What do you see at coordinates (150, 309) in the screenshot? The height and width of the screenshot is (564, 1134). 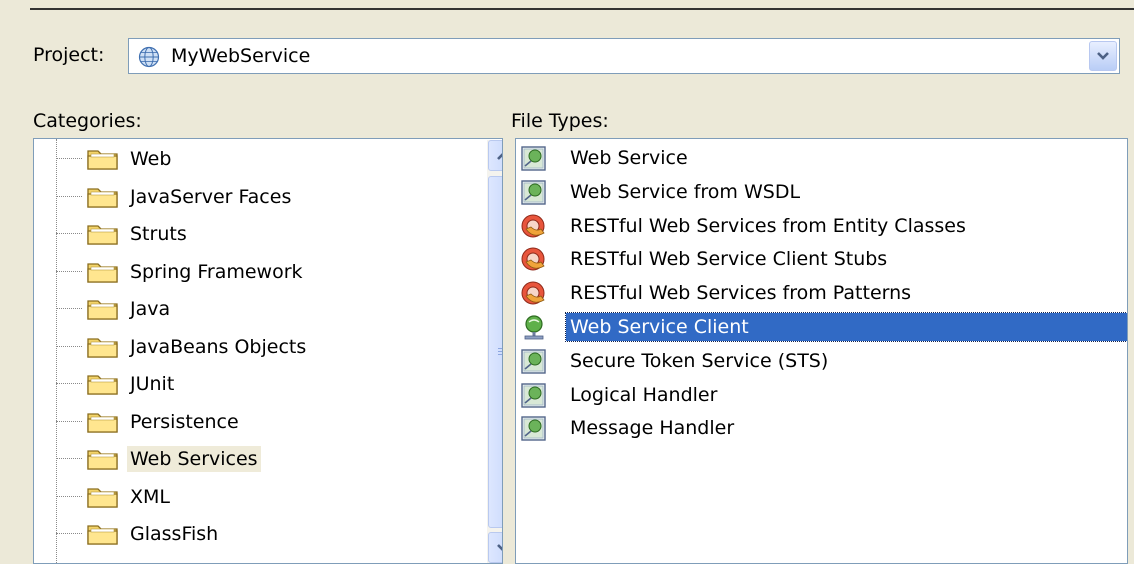 I see `category-label: Java` at bounding box center [150, 309].